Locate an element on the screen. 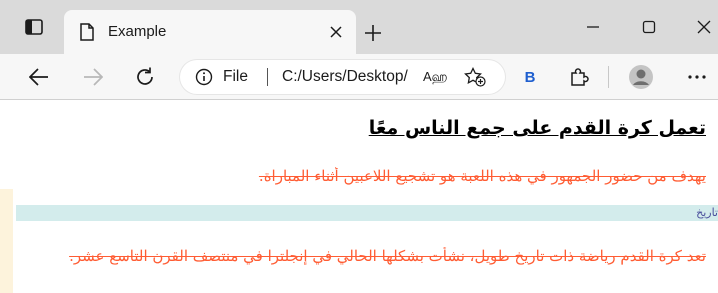 The width and height of the screenshot is (718, 293). new-tab-icon is located at coordinates (373, 33).